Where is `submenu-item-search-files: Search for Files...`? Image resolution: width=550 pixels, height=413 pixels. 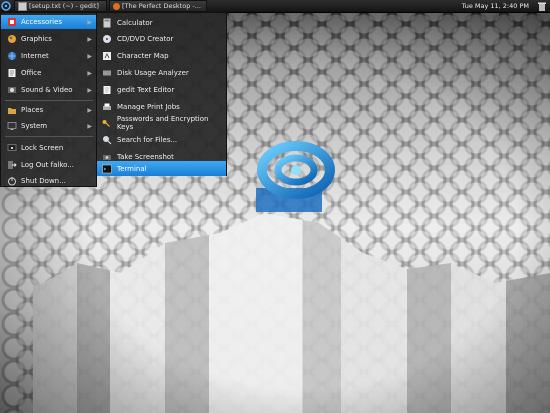 submenu-item-search-files: Search for Files... is located at coordinates (161, 139).